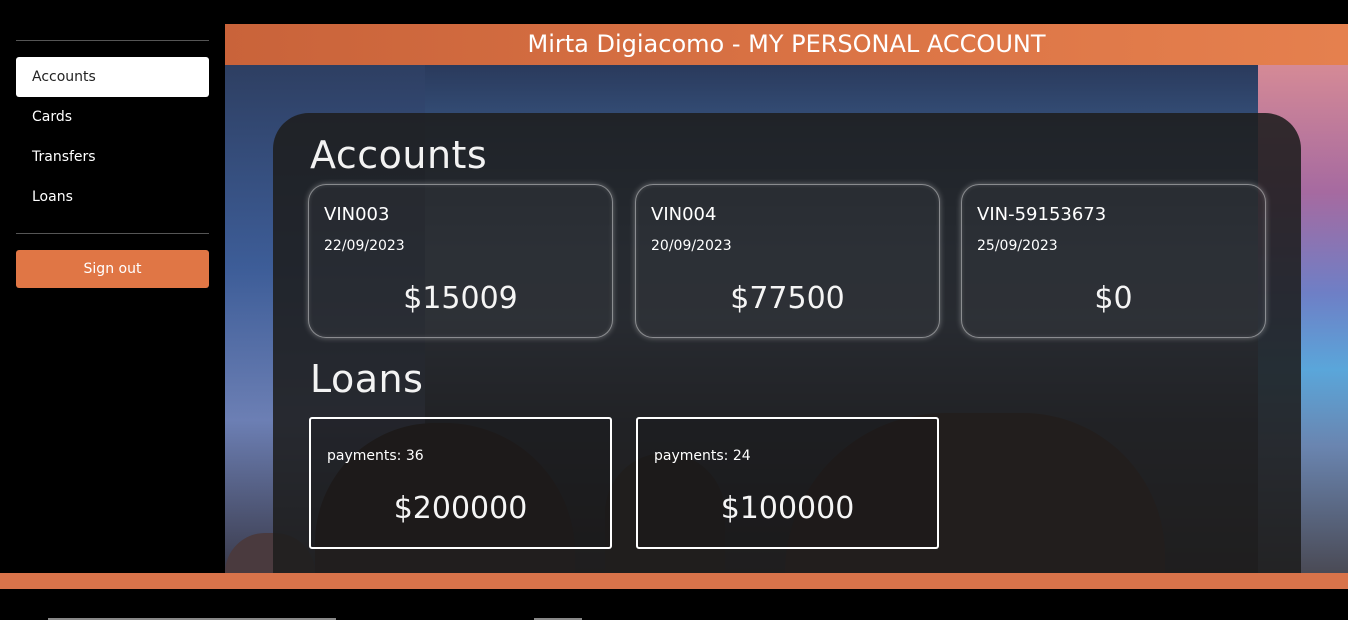 The height and width of the screenshot is (620, 1348). Describe the element at coordinates (460, 483) in the screenshot. I see `loan-card: payments: 36 $200000` at that location.